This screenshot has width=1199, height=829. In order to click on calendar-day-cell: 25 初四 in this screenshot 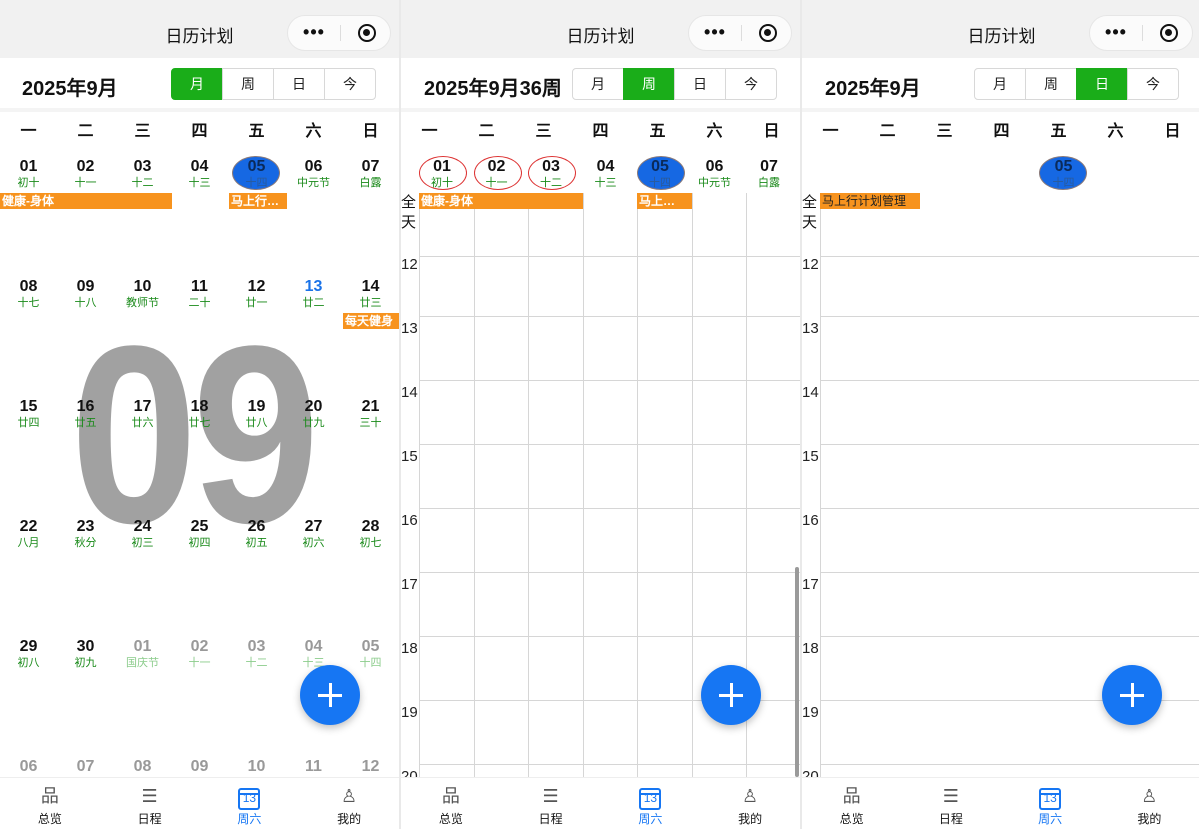, I will do `click(199, 534)`.